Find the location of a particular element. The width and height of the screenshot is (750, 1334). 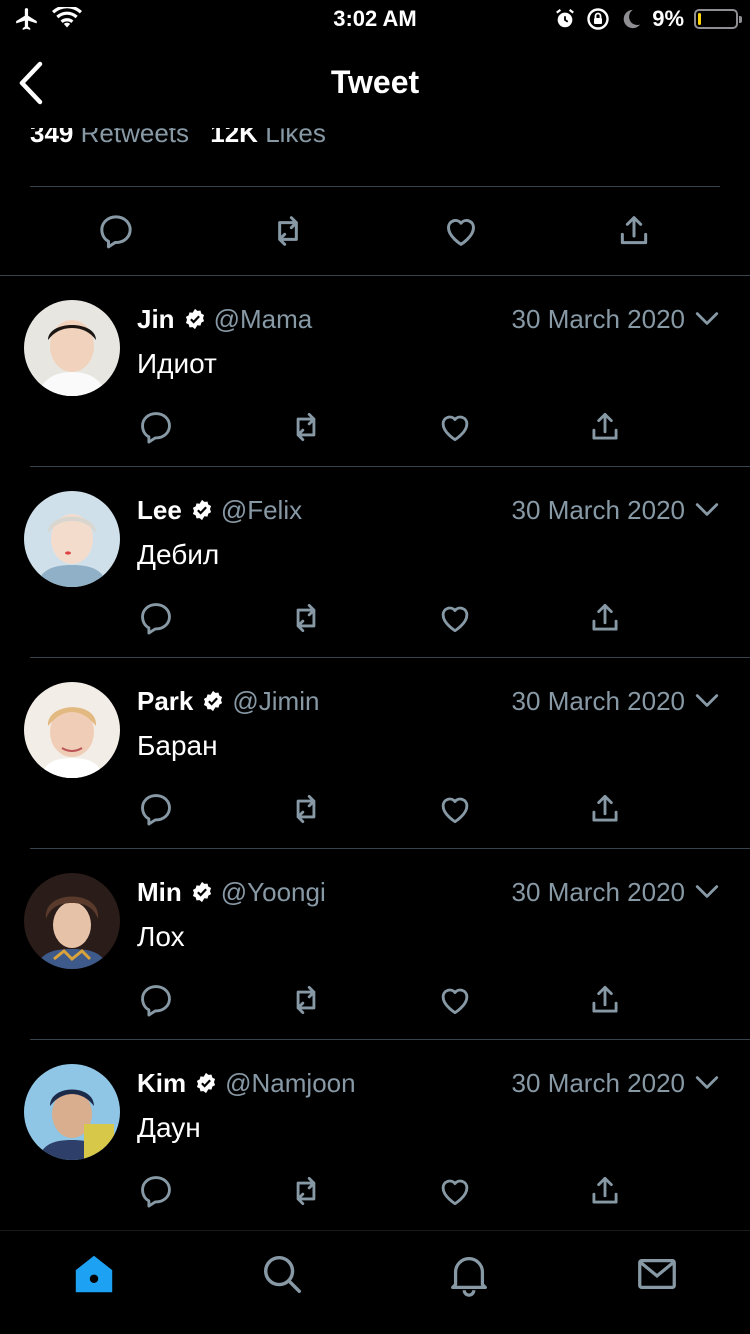

username: @Felix is located at coordinates (261, 510).